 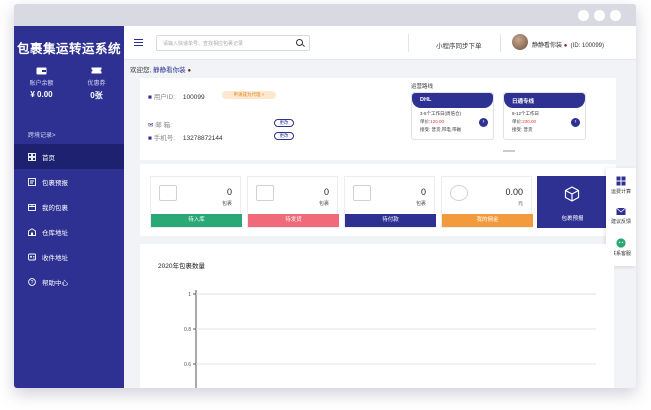 I want to click on apply-agent-badge: 申请成为代理 >, so click(x=249, y=95).